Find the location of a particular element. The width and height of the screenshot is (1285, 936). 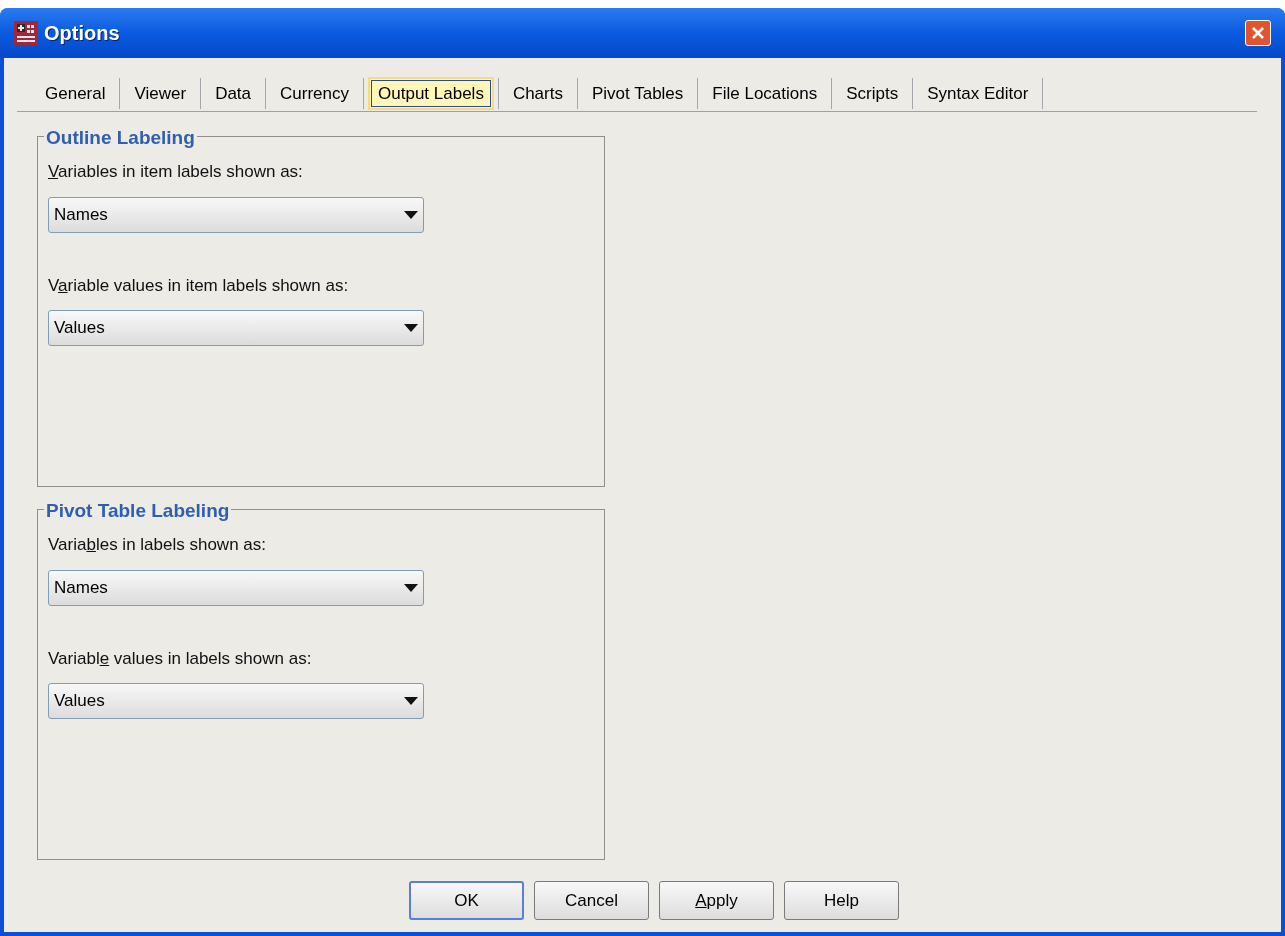

dialog-button: Cancel is located at coordinates (591, 900).